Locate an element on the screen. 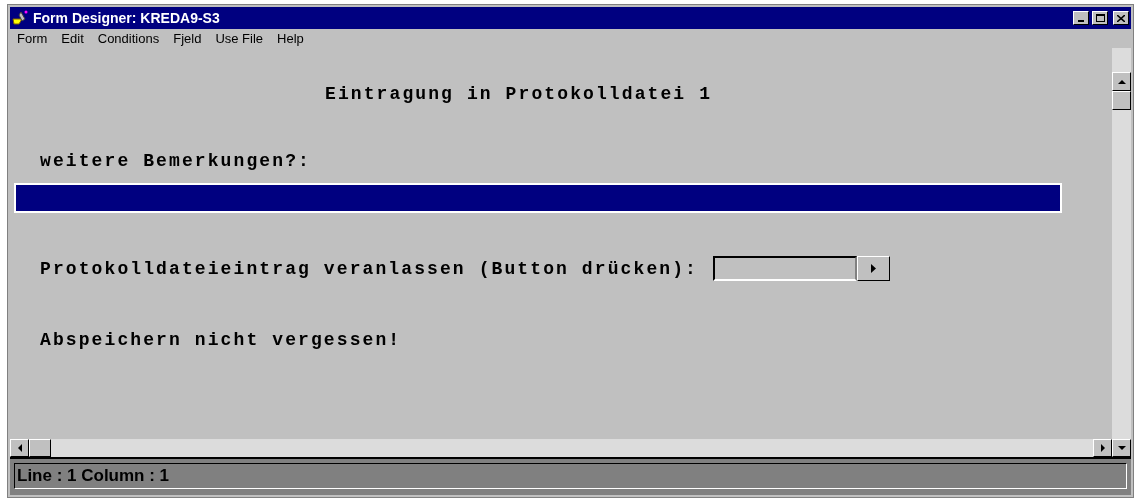 The image size is (1140, 504). horizontal-scrollbar is located at coordinates (570, 449).